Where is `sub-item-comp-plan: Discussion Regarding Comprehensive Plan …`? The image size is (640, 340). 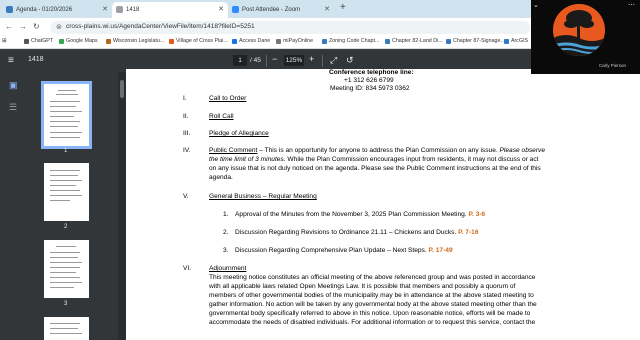
sub-item-comp-plan: Discussion Regarding Comprehensive Plan … is located at coordinates (344, 250).